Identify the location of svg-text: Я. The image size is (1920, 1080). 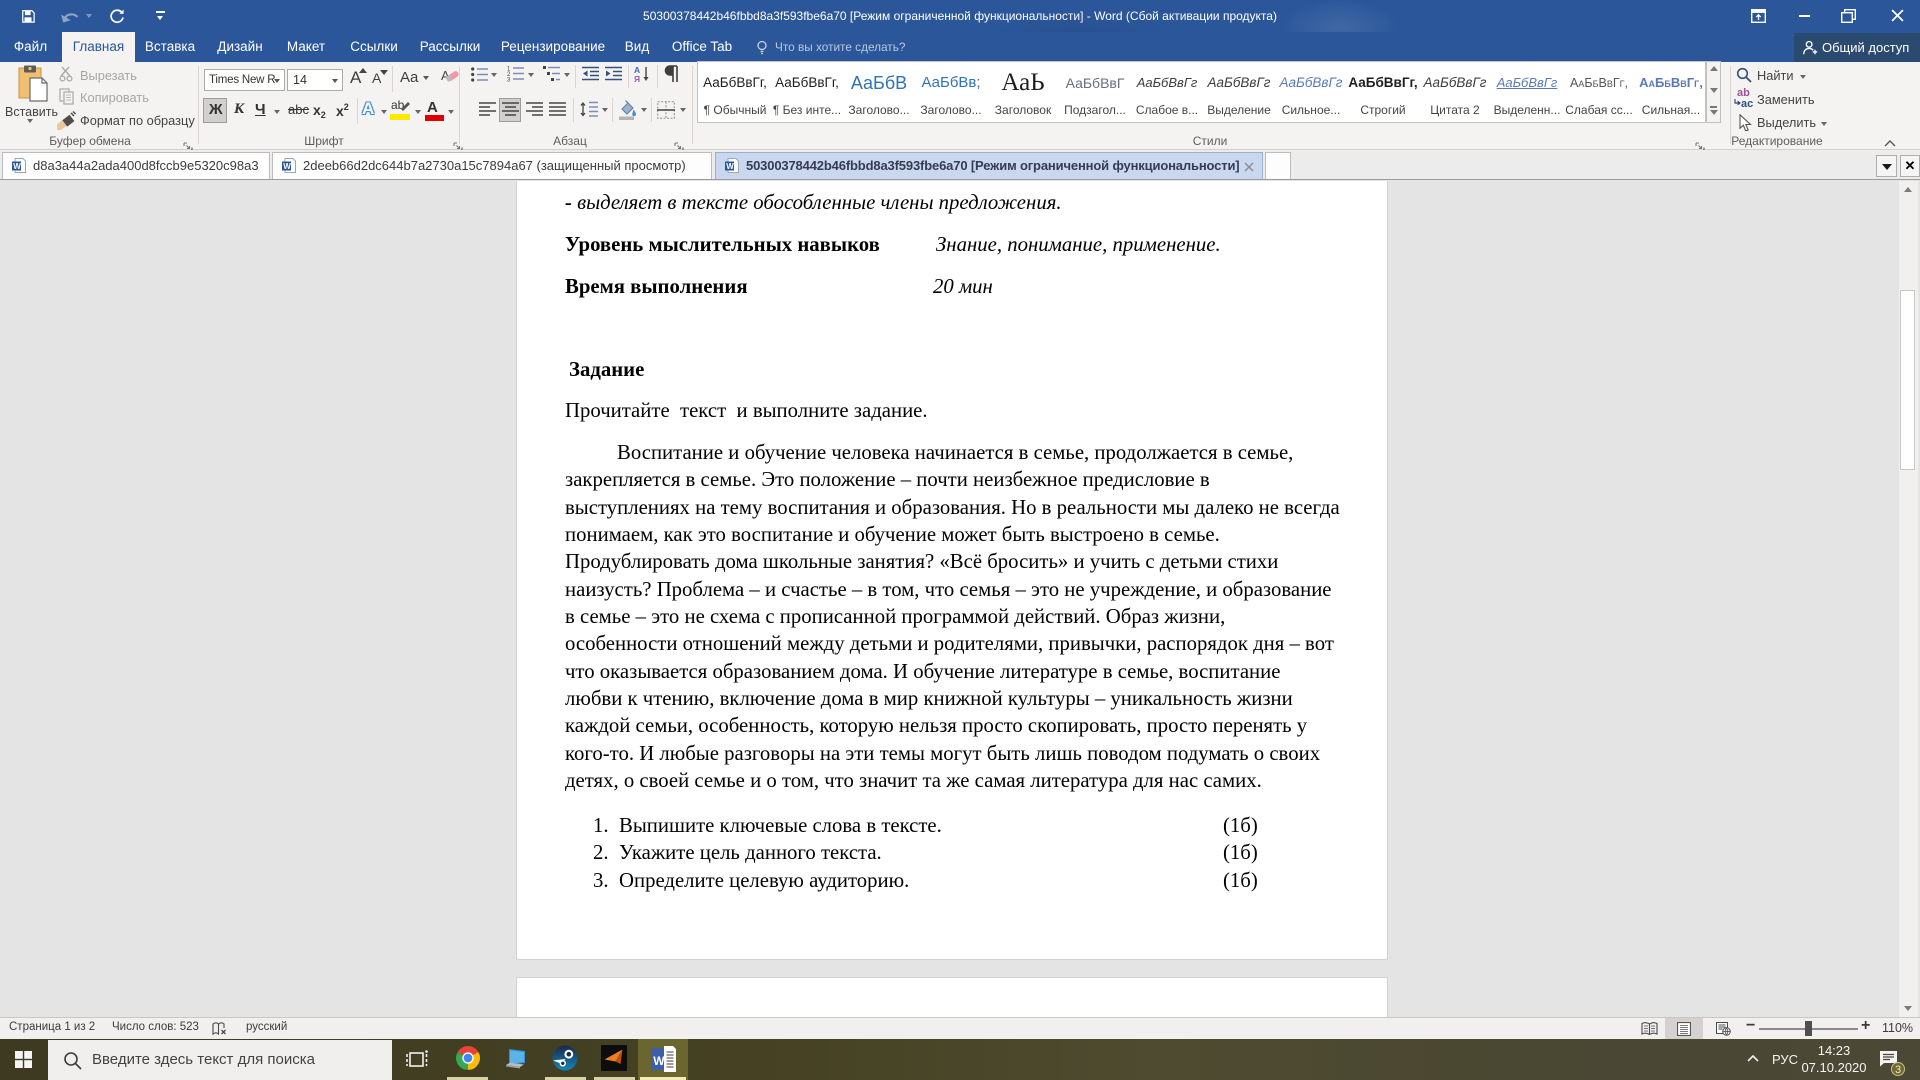
(637, 78).